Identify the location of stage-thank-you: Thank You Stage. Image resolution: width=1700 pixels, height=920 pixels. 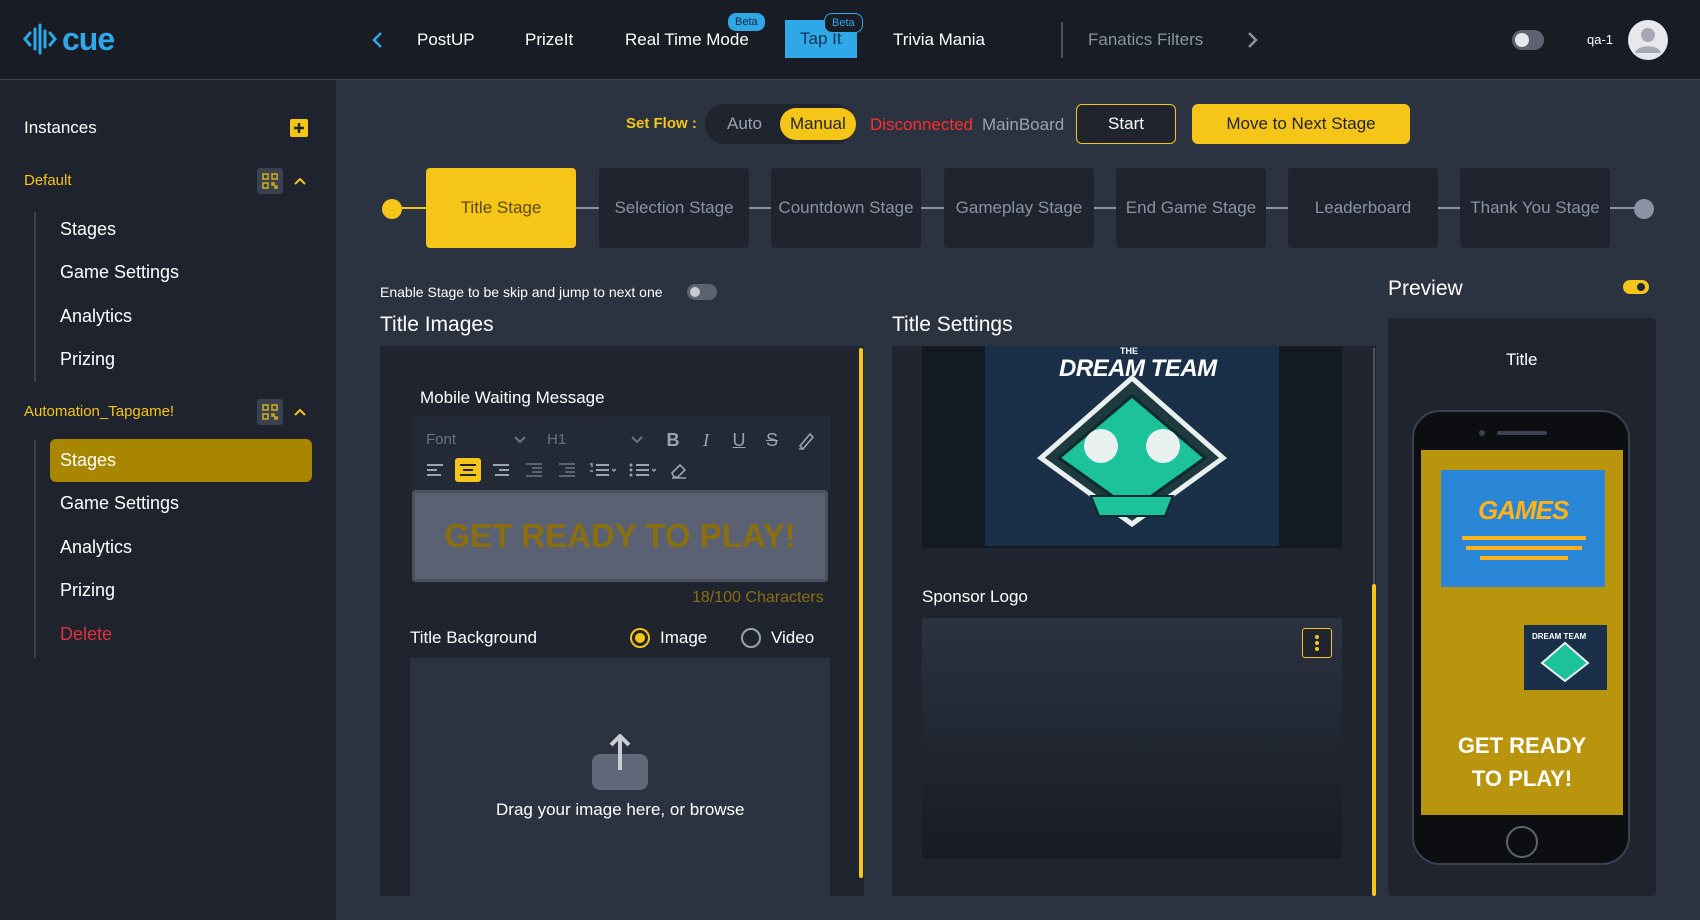
(1535, 208).